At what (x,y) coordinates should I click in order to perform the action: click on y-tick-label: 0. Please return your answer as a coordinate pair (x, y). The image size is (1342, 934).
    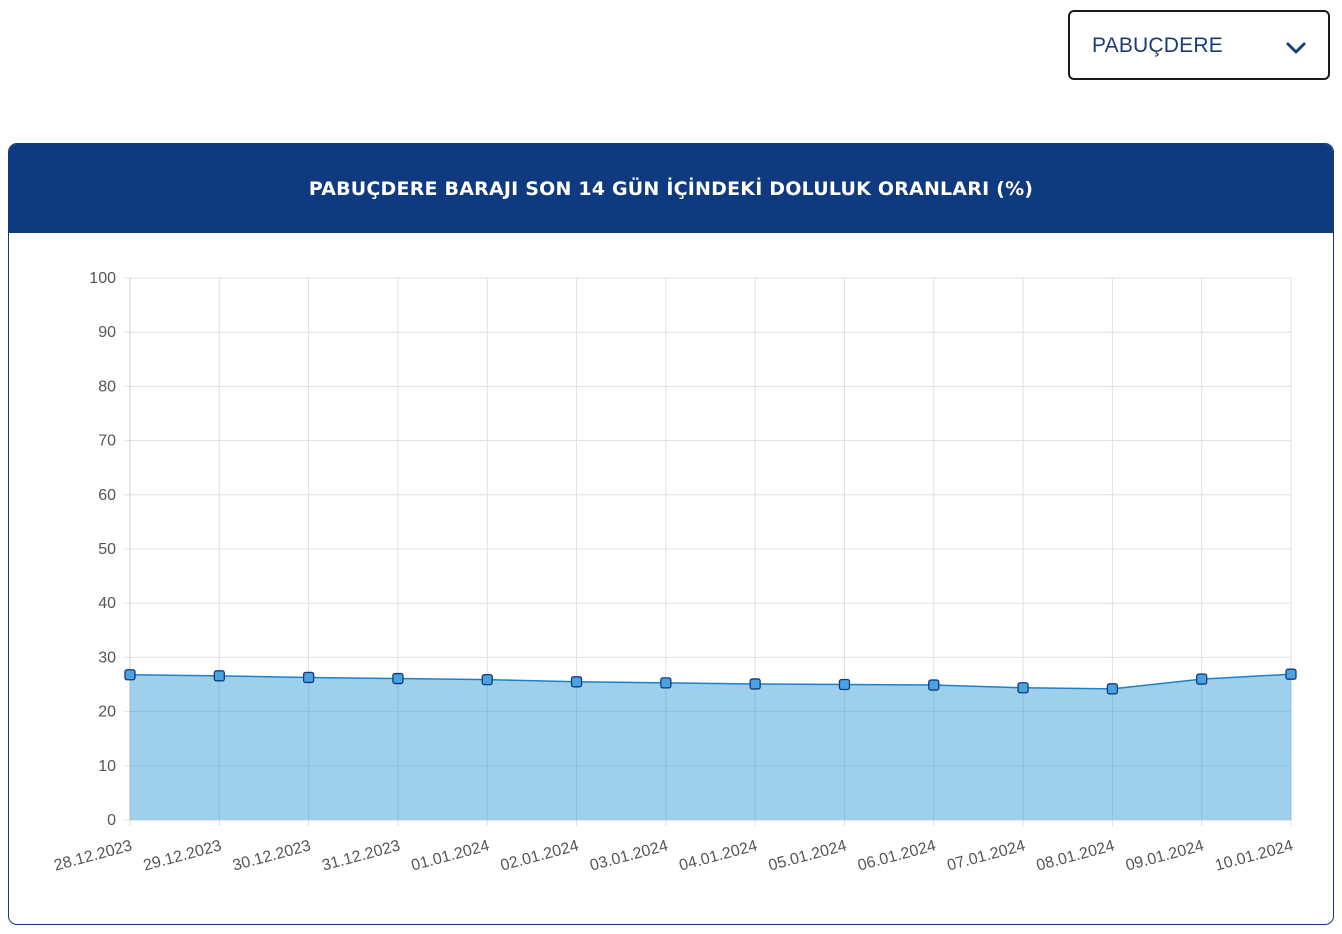
    Looking at the image, I should click on (111, 820).